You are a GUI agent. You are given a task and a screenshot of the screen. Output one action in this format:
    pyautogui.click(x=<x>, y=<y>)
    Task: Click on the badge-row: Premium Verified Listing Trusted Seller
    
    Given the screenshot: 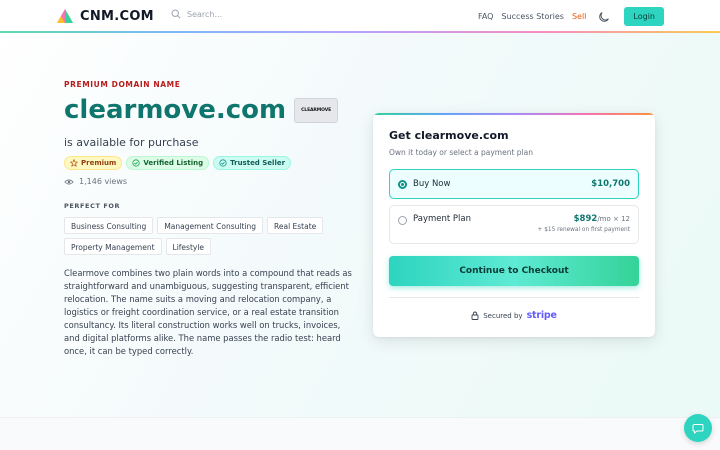 What is the action you would take?
    pyautogui.click(x=209, y=163)
    